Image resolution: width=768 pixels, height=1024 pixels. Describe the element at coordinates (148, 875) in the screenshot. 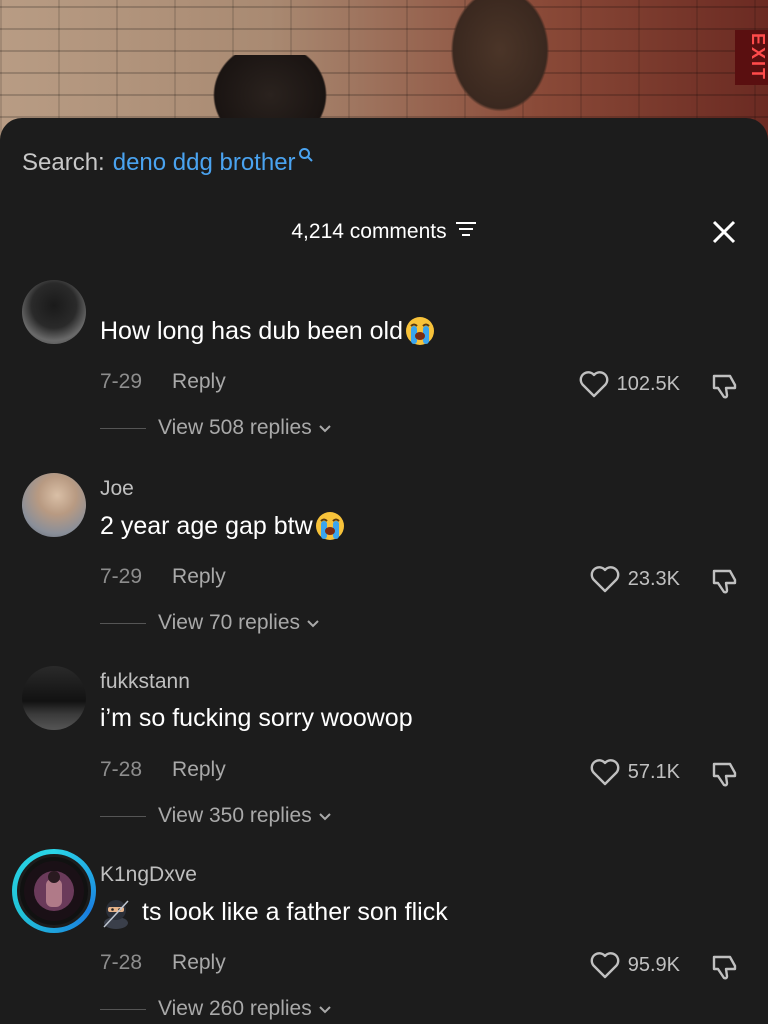

I see `comment-username: K1ngDxve` at that location.